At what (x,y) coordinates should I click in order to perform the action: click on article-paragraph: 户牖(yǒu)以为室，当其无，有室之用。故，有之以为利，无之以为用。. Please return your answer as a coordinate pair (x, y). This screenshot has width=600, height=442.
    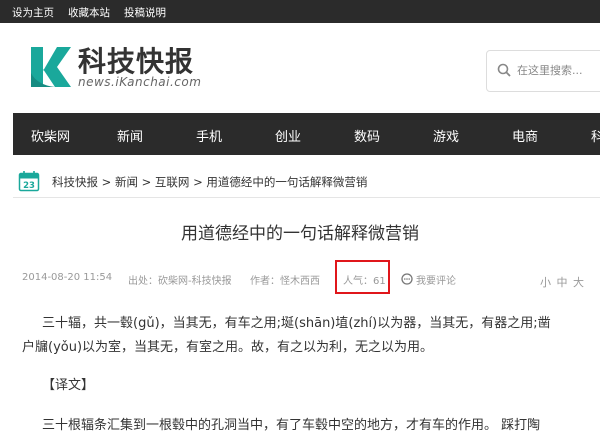
    Looking at the image, I should click on (228, 347).